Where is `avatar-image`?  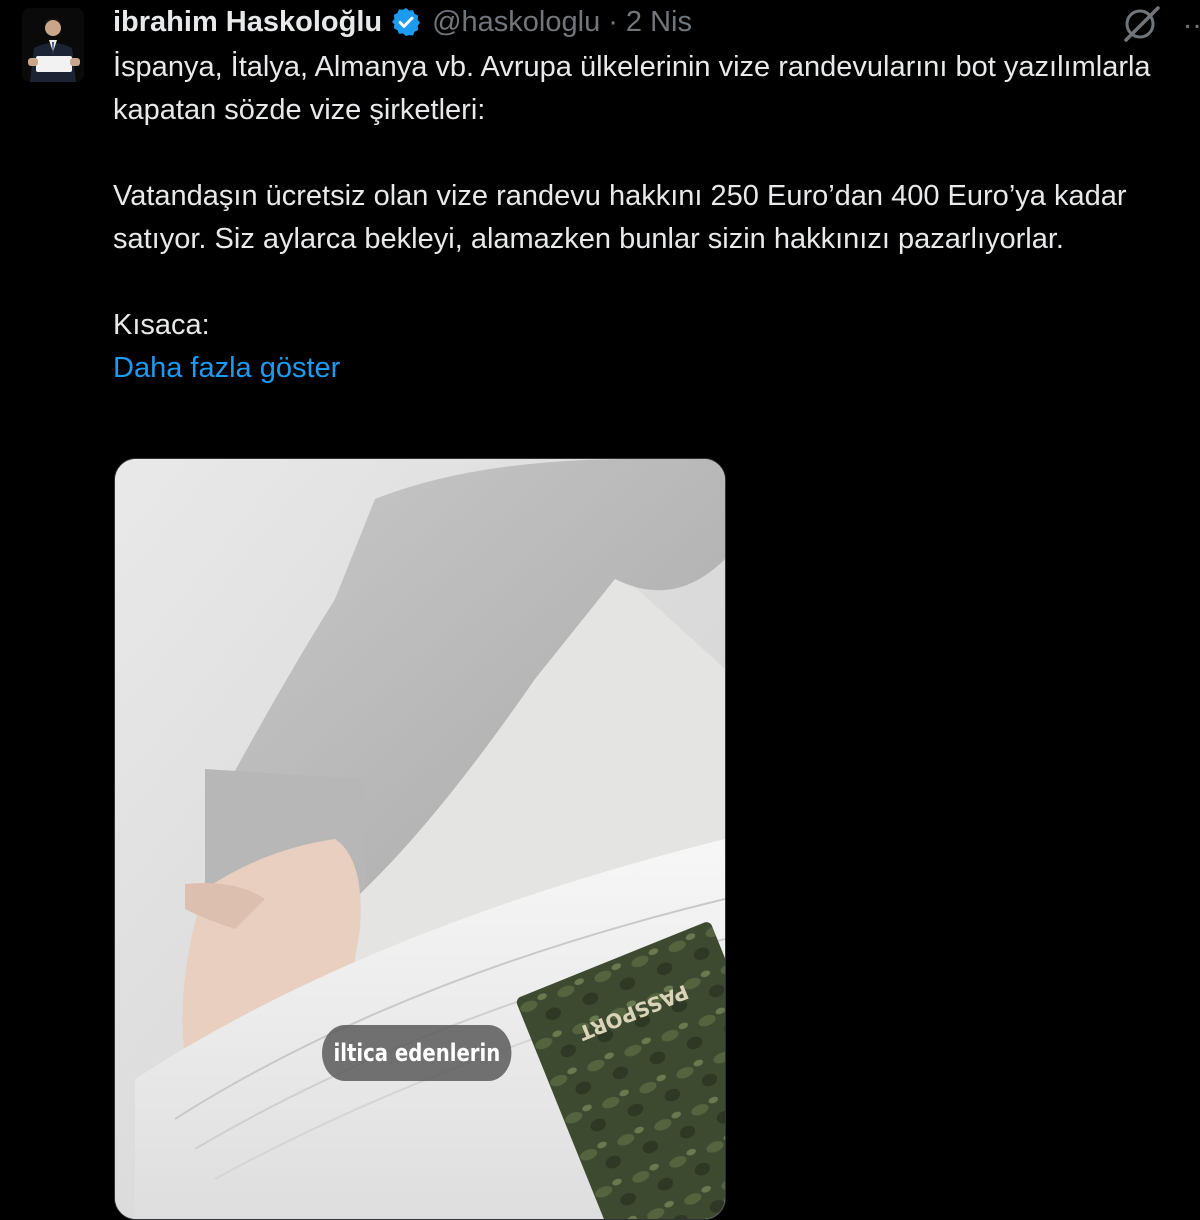 avatar-image is located at coordinates (53, 45).